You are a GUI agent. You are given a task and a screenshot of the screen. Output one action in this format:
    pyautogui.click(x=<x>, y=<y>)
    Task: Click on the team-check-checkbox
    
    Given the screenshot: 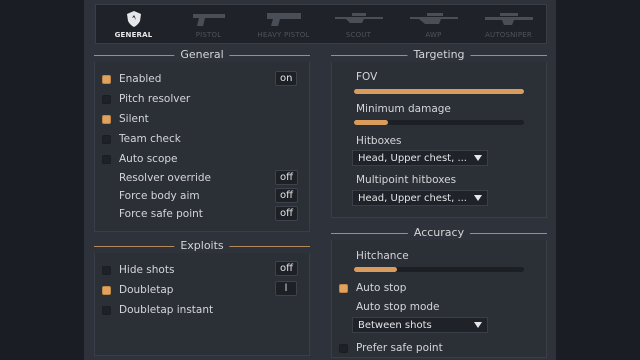 What is the action you would take?
    pyautogui.click(x=106, y=139)
    